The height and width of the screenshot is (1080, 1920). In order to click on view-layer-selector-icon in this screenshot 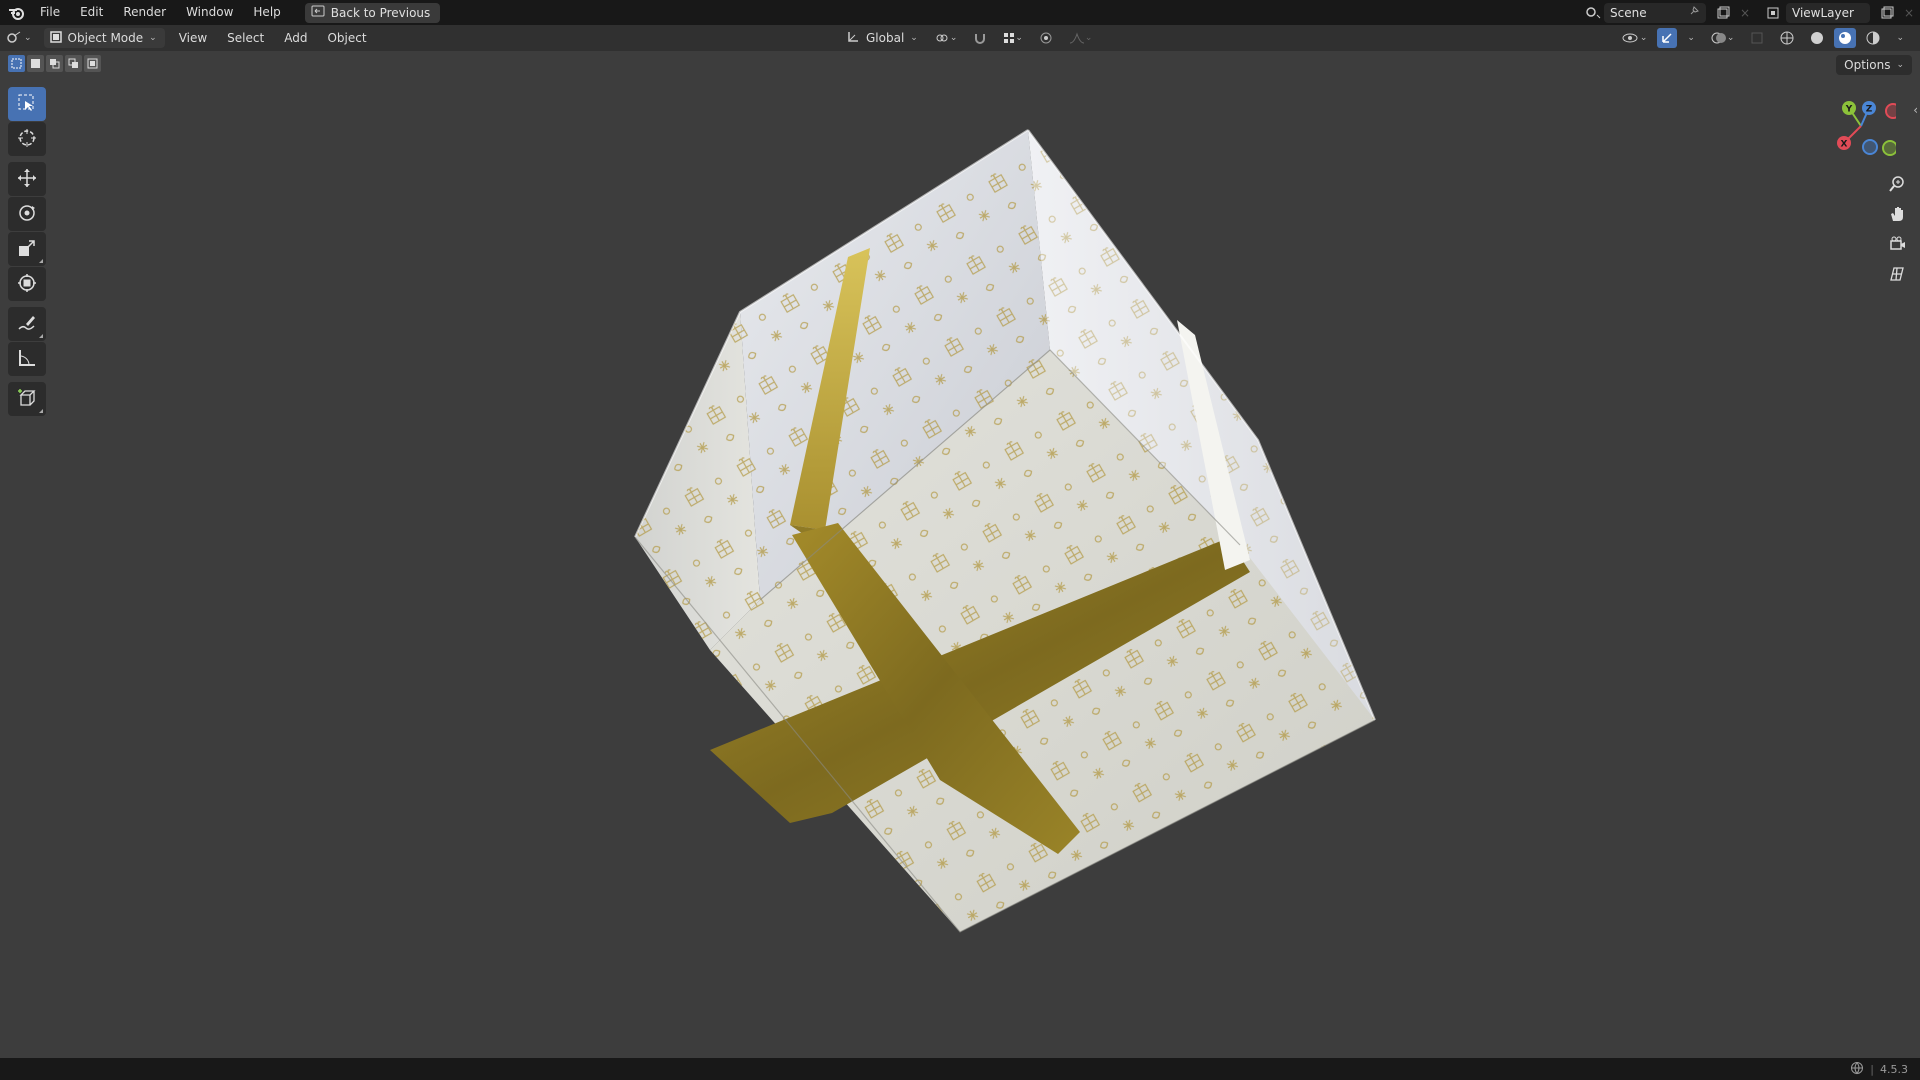, I will do `click(1775, 13)`.